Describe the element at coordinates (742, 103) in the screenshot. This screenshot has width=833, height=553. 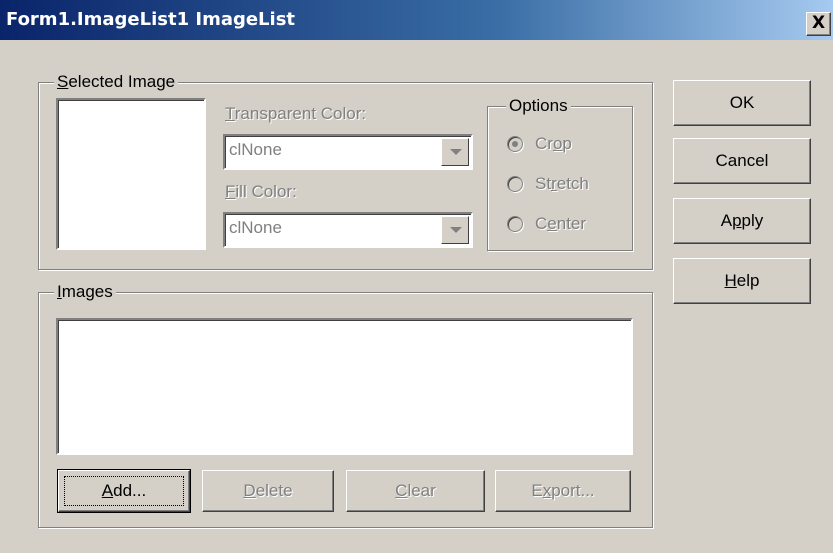
I see `ok-button: OK` at that location.